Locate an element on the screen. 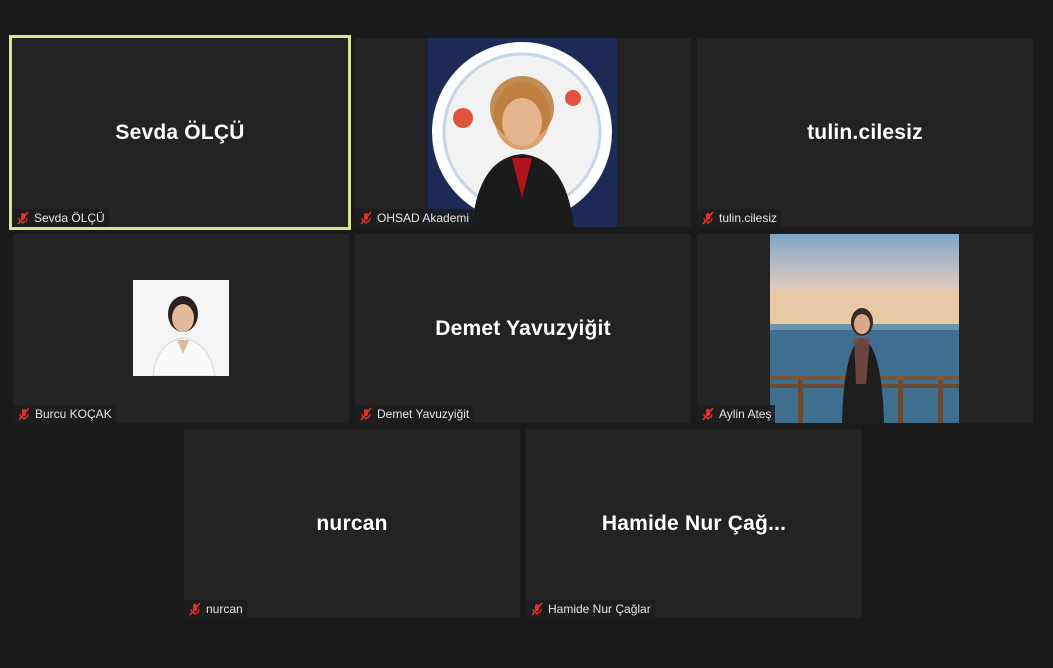 The height and width of the screenshot is (668, 1053). participant-label-text: OHSAD Akademi is located at coordinates (423, 218).